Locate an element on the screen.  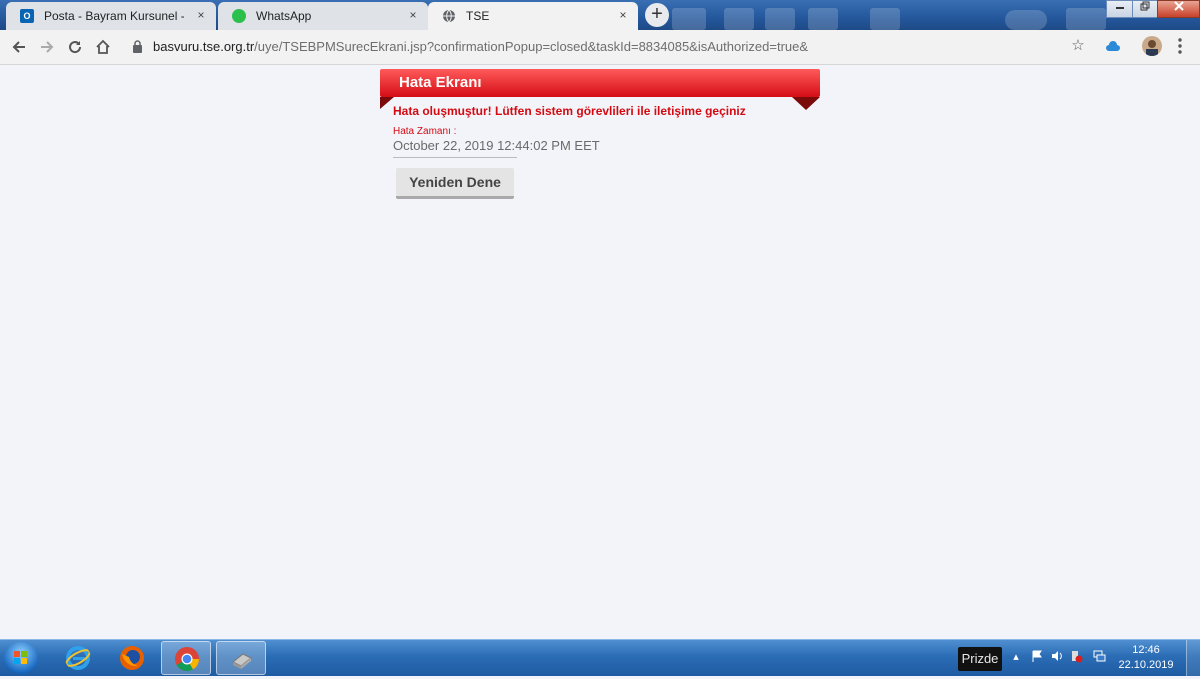
tab-title: WhatsApp is located at coordinates (284, 16).